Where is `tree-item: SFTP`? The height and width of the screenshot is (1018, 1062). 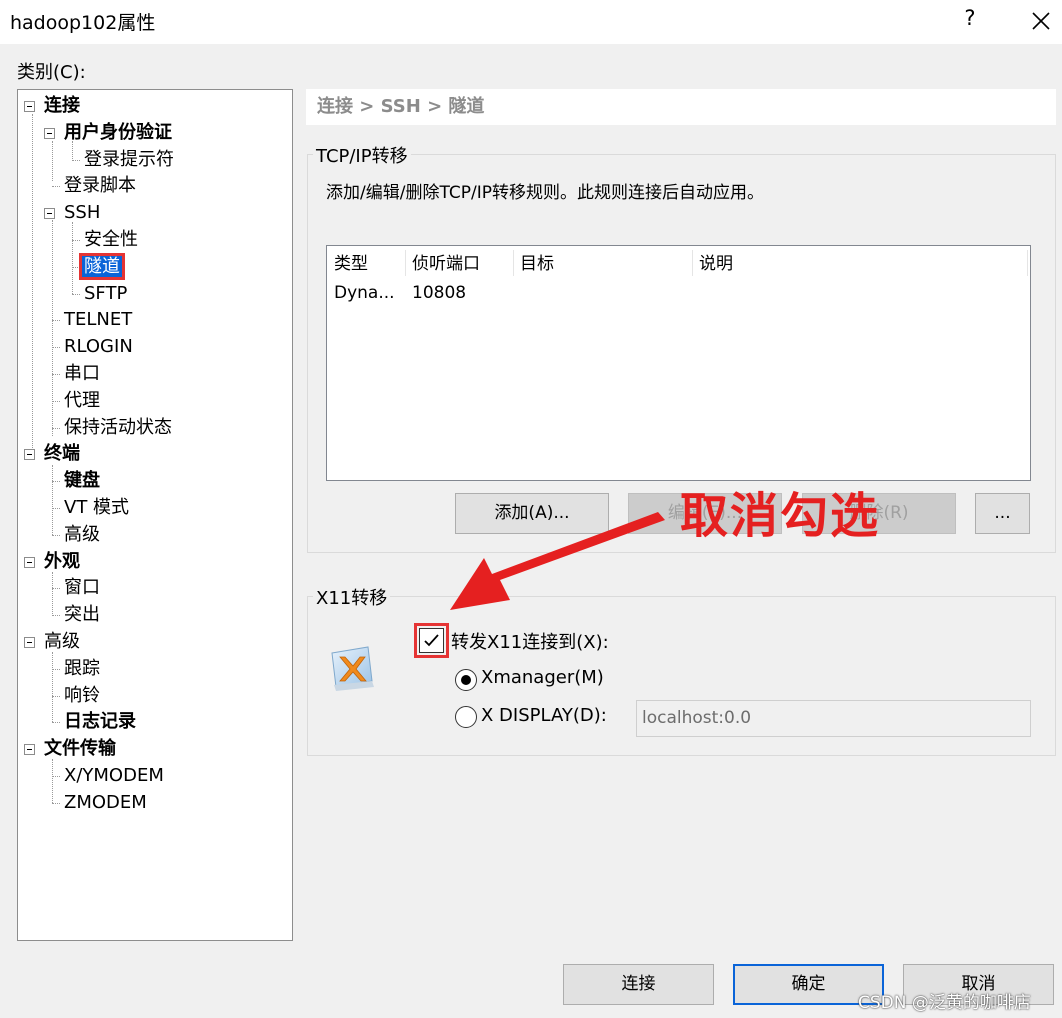
tree-item: SFTP is located at coordinates (105, 294).